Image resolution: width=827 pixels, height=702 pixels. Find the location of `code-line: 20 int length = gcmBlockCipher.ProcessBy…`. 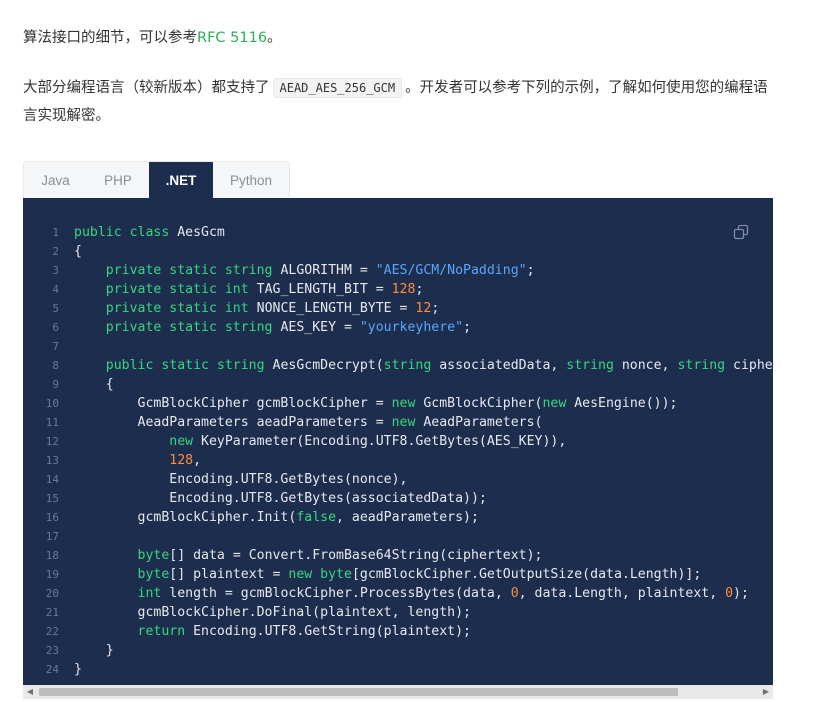

code-line: 20 int length = gcmBlockCipher.ProcessBy… is located at coordinates (398, 593).